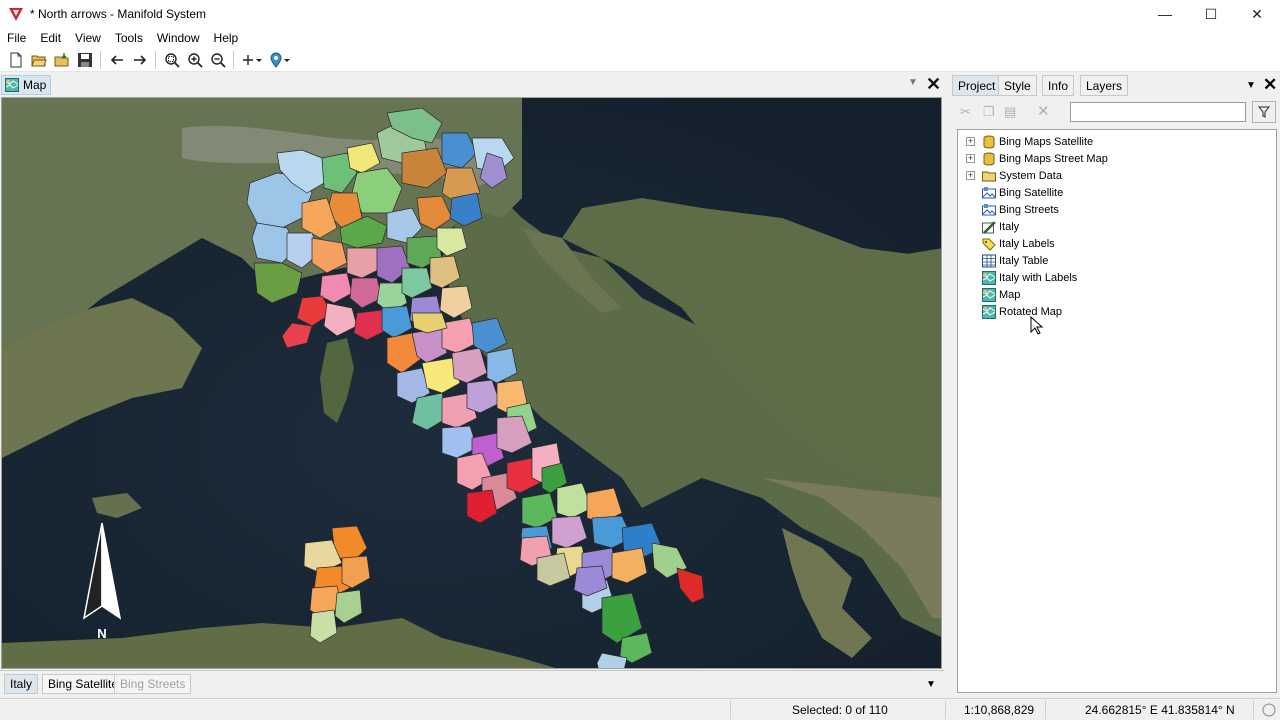 This screenshot has height=720, width=1280. What do you see at coordinates (991, 112) in the screenshot?
I see `copy-icon: ❐` at bounding box center [991, 112].